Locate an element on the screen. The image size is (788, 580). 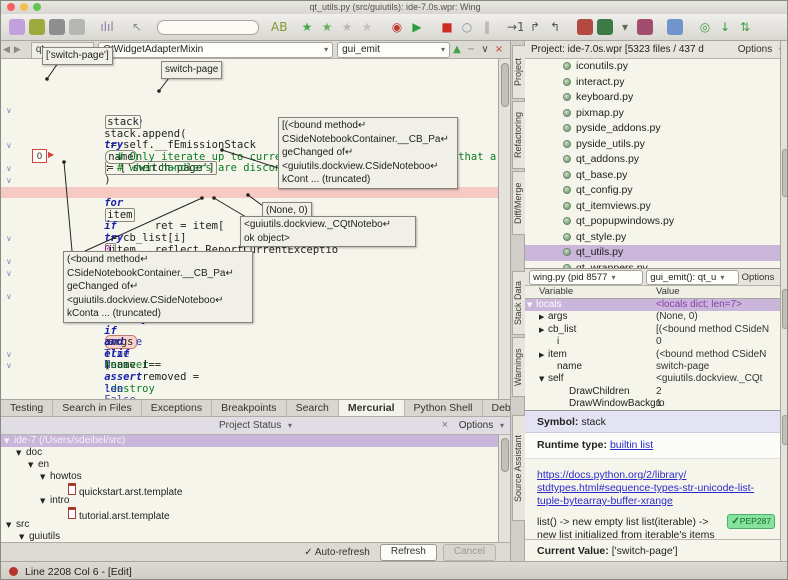
tree-row: ▼ doc is located at coordinates (249, 453).